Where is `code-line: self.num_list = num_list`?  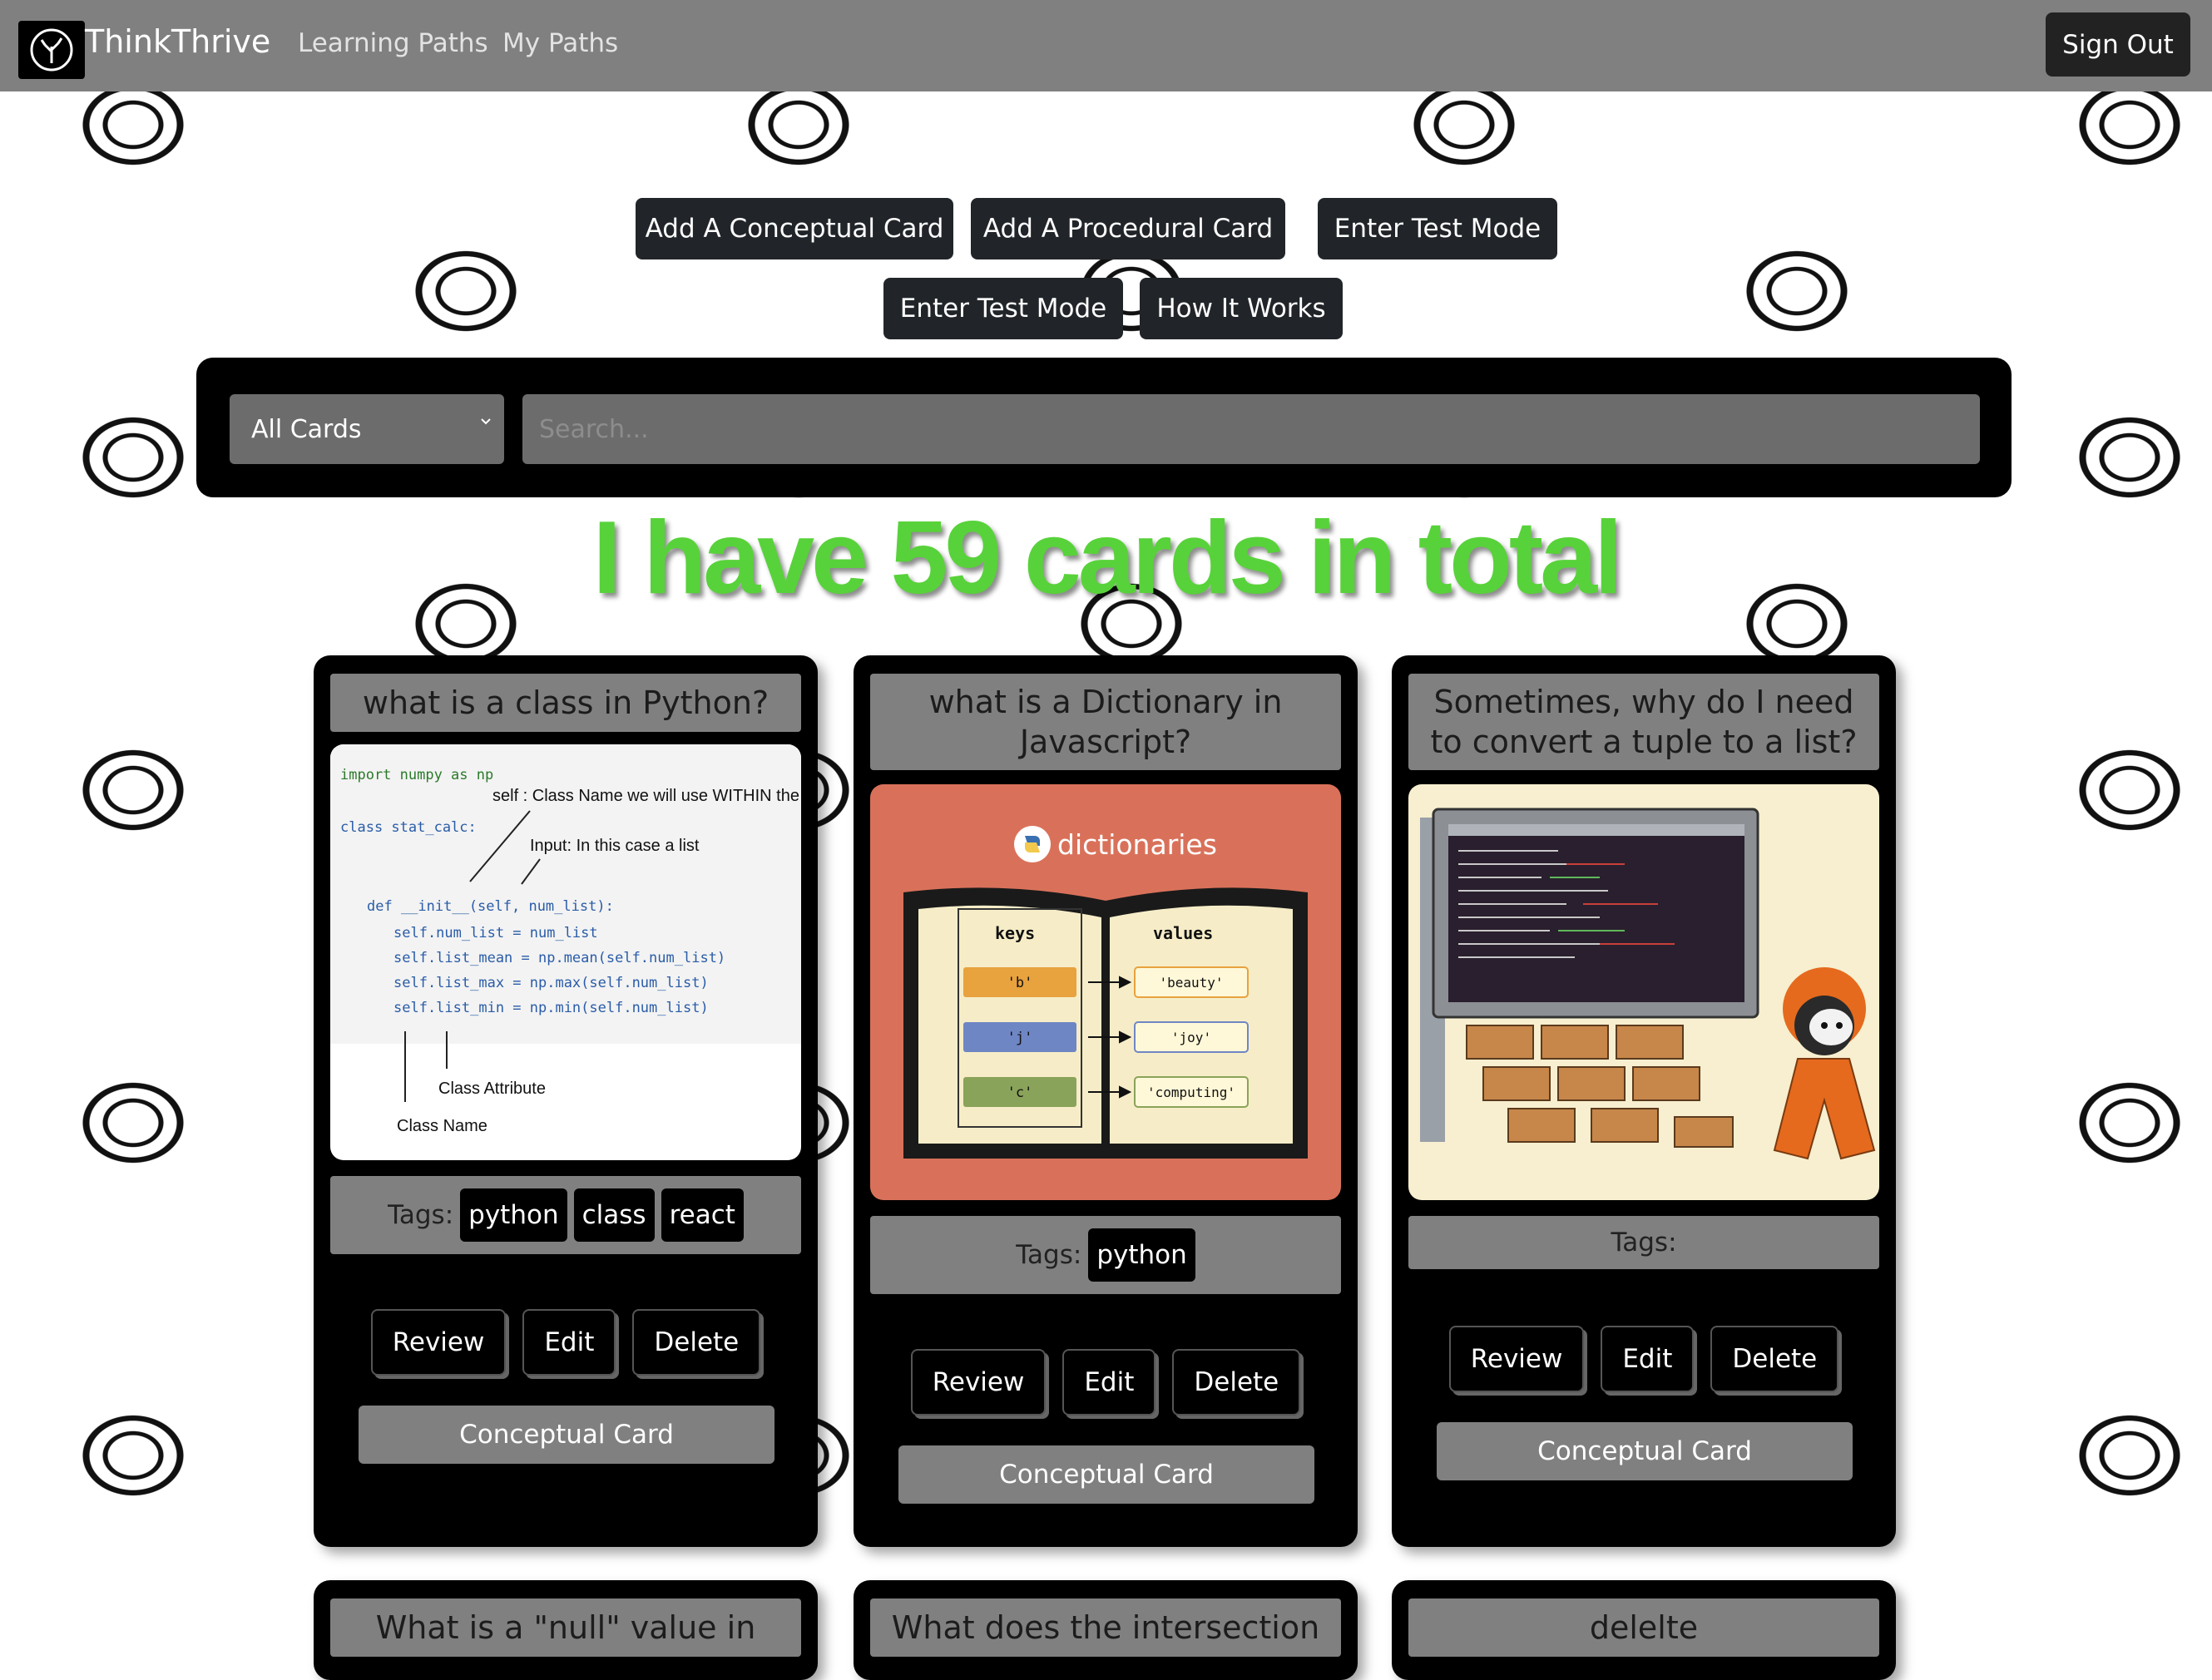
code-line: self.num_list = num_list is located at coordinates (495, 933).